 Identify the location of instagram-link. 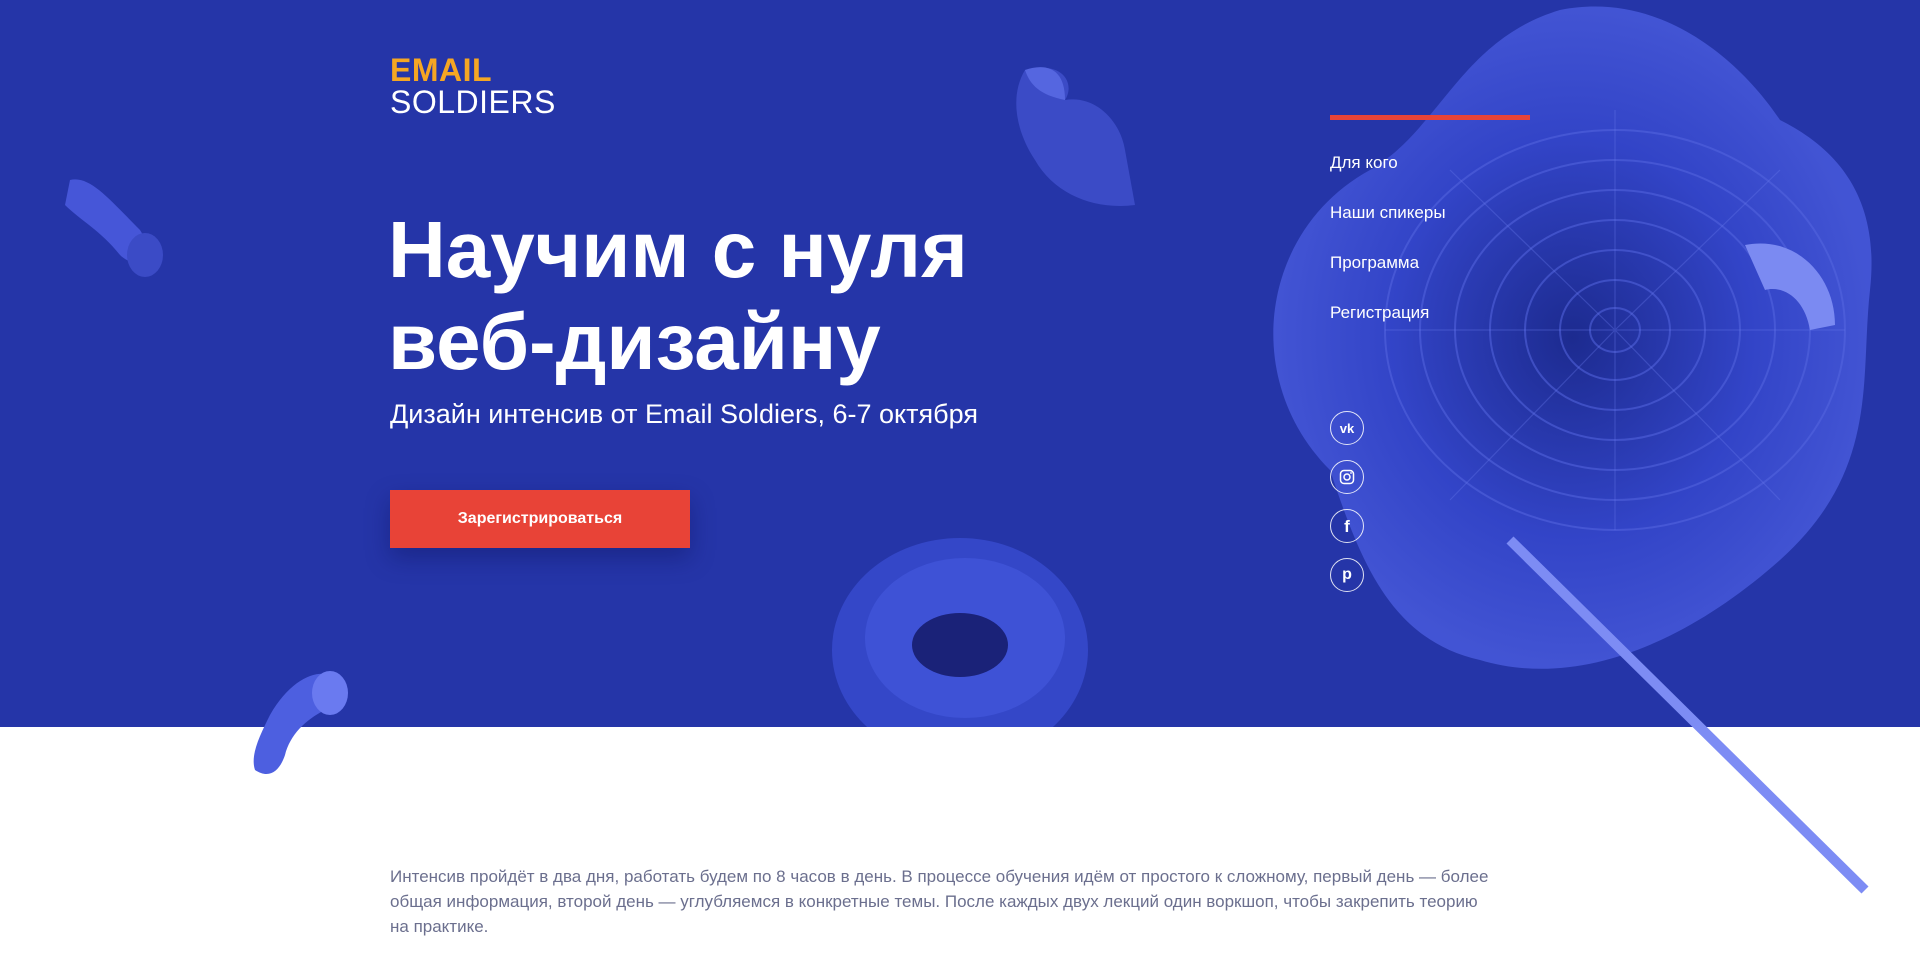
(1347, 477).